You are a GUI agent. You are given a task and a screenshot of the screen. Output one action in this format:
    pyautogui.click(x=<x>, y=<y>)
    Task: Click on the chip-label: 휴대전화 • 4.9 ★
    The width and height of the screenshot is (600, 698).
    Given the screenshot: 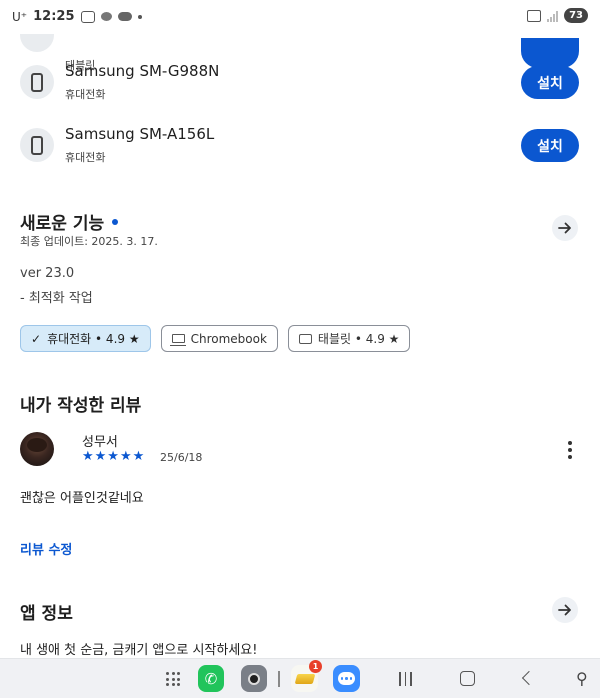 What is the action you would take?
    pyautogui.click(x=93, y=339)
    